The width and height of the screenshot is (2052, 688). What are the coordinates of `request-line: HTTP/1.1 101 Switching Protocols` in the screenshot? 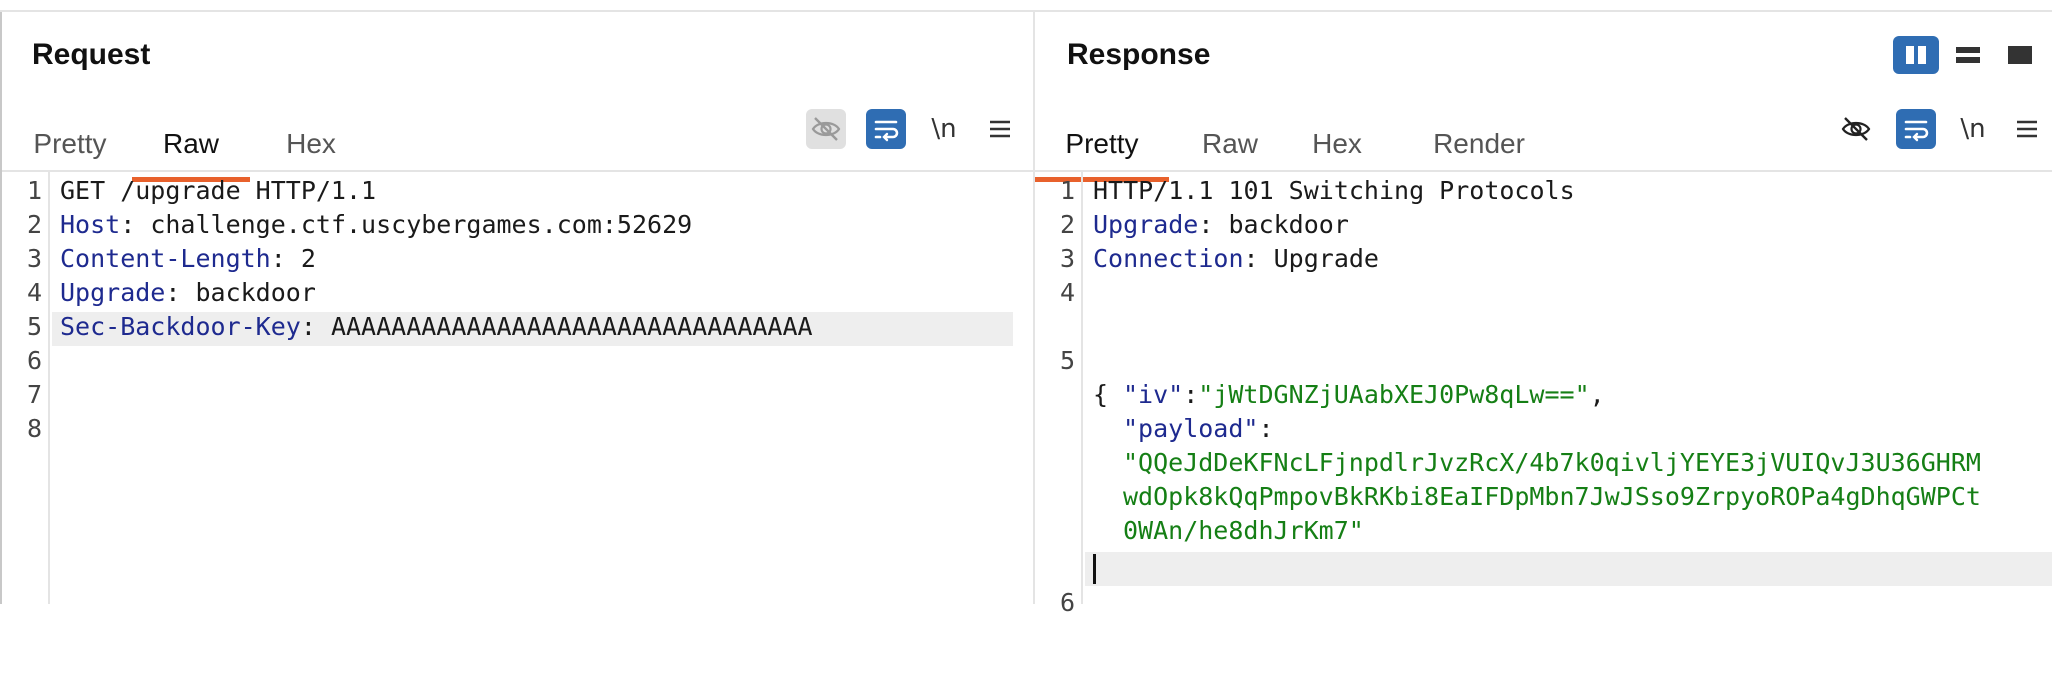 It's located at (1334, 190).